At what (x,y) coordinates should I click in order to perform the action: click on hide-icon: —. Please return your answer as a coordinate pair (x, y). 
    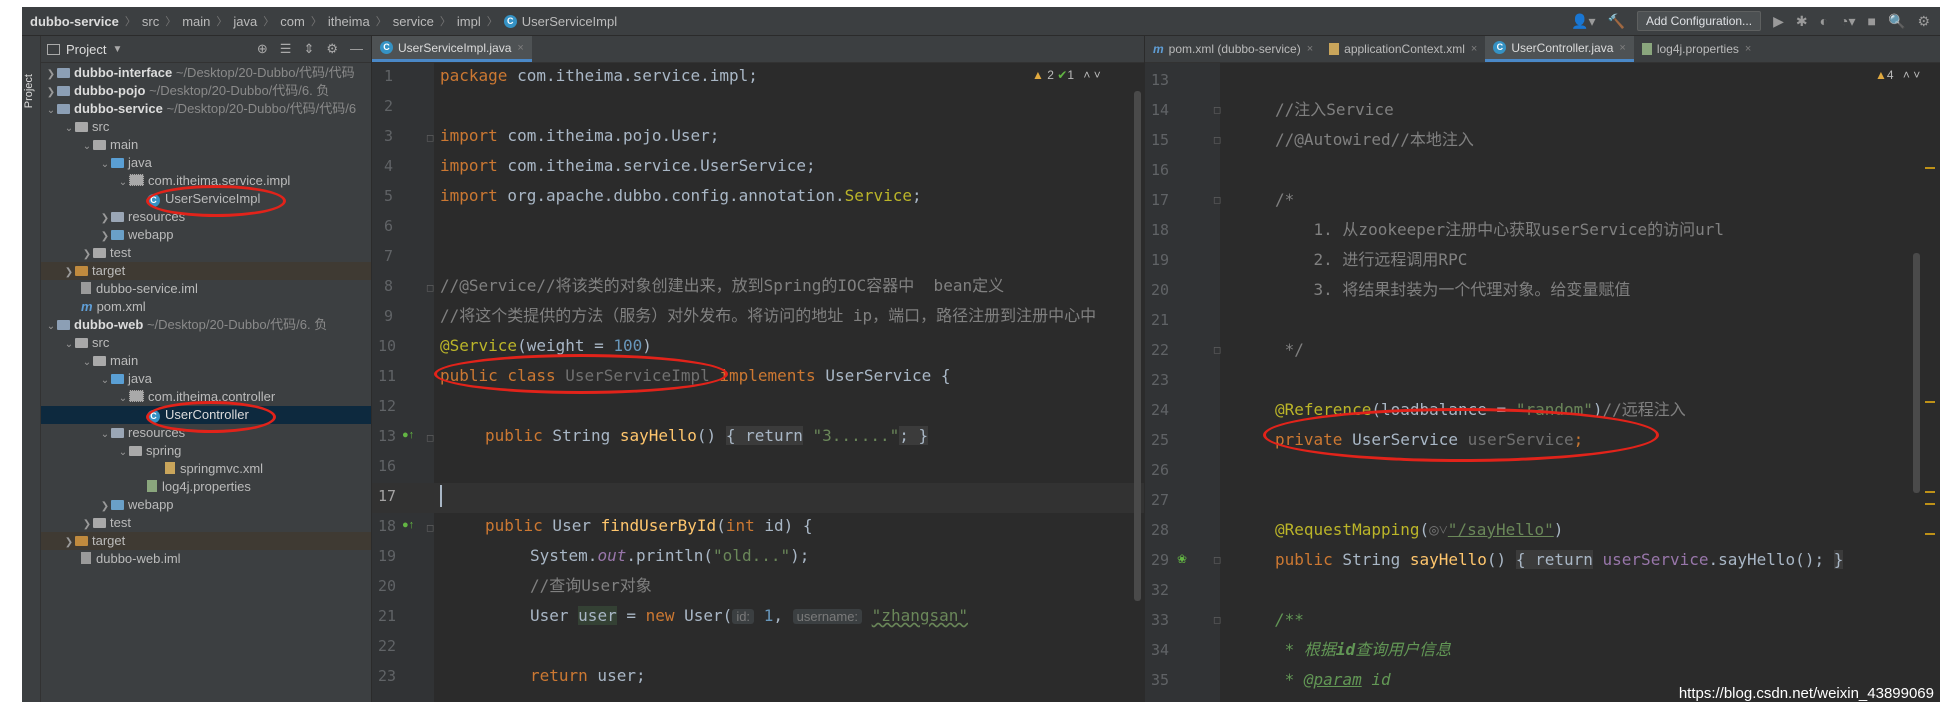
    Looking at the image, I should click on (356, 49).